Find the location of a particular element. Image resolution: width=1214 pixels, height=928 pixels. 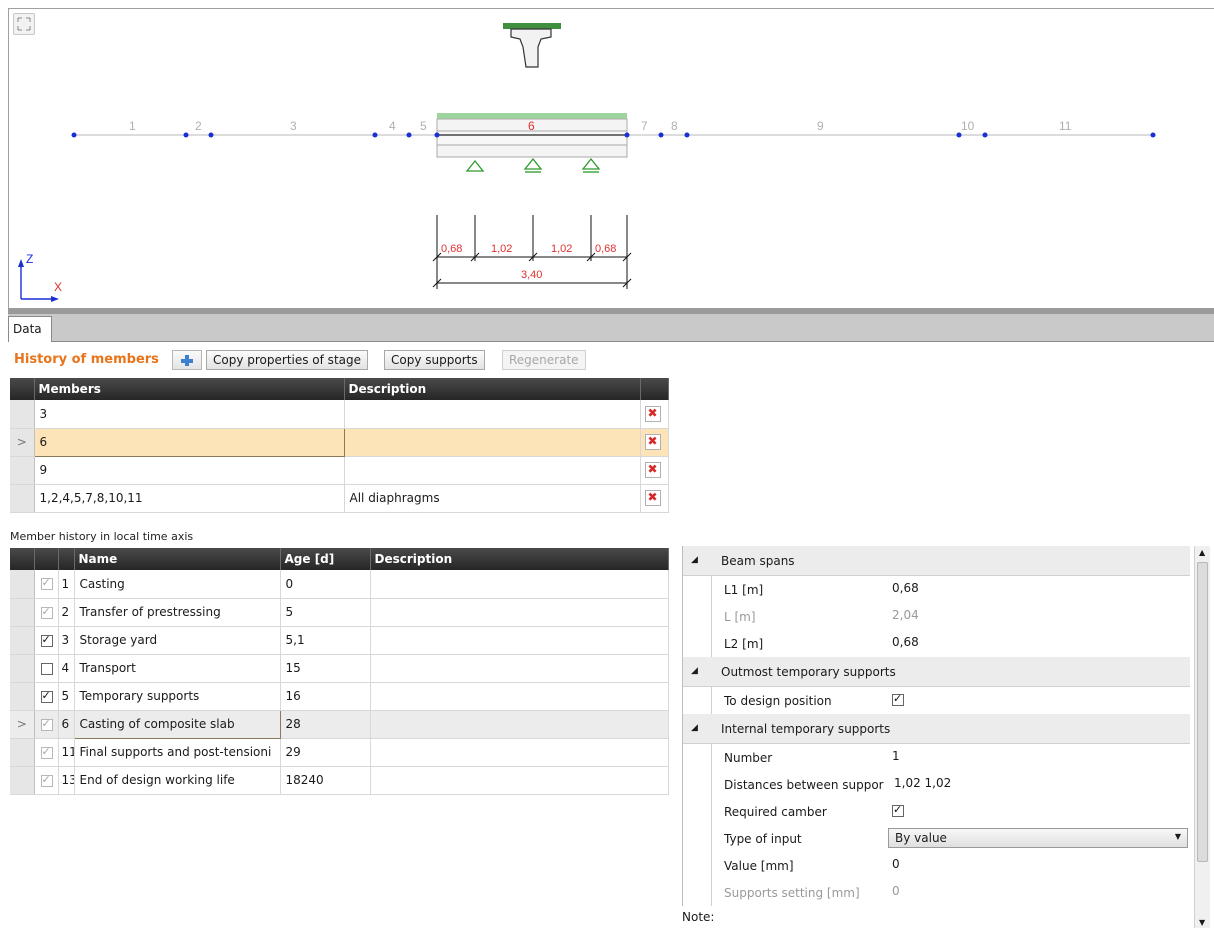

history-row: 4 Transport 15 is located at coordinates (339, 668).